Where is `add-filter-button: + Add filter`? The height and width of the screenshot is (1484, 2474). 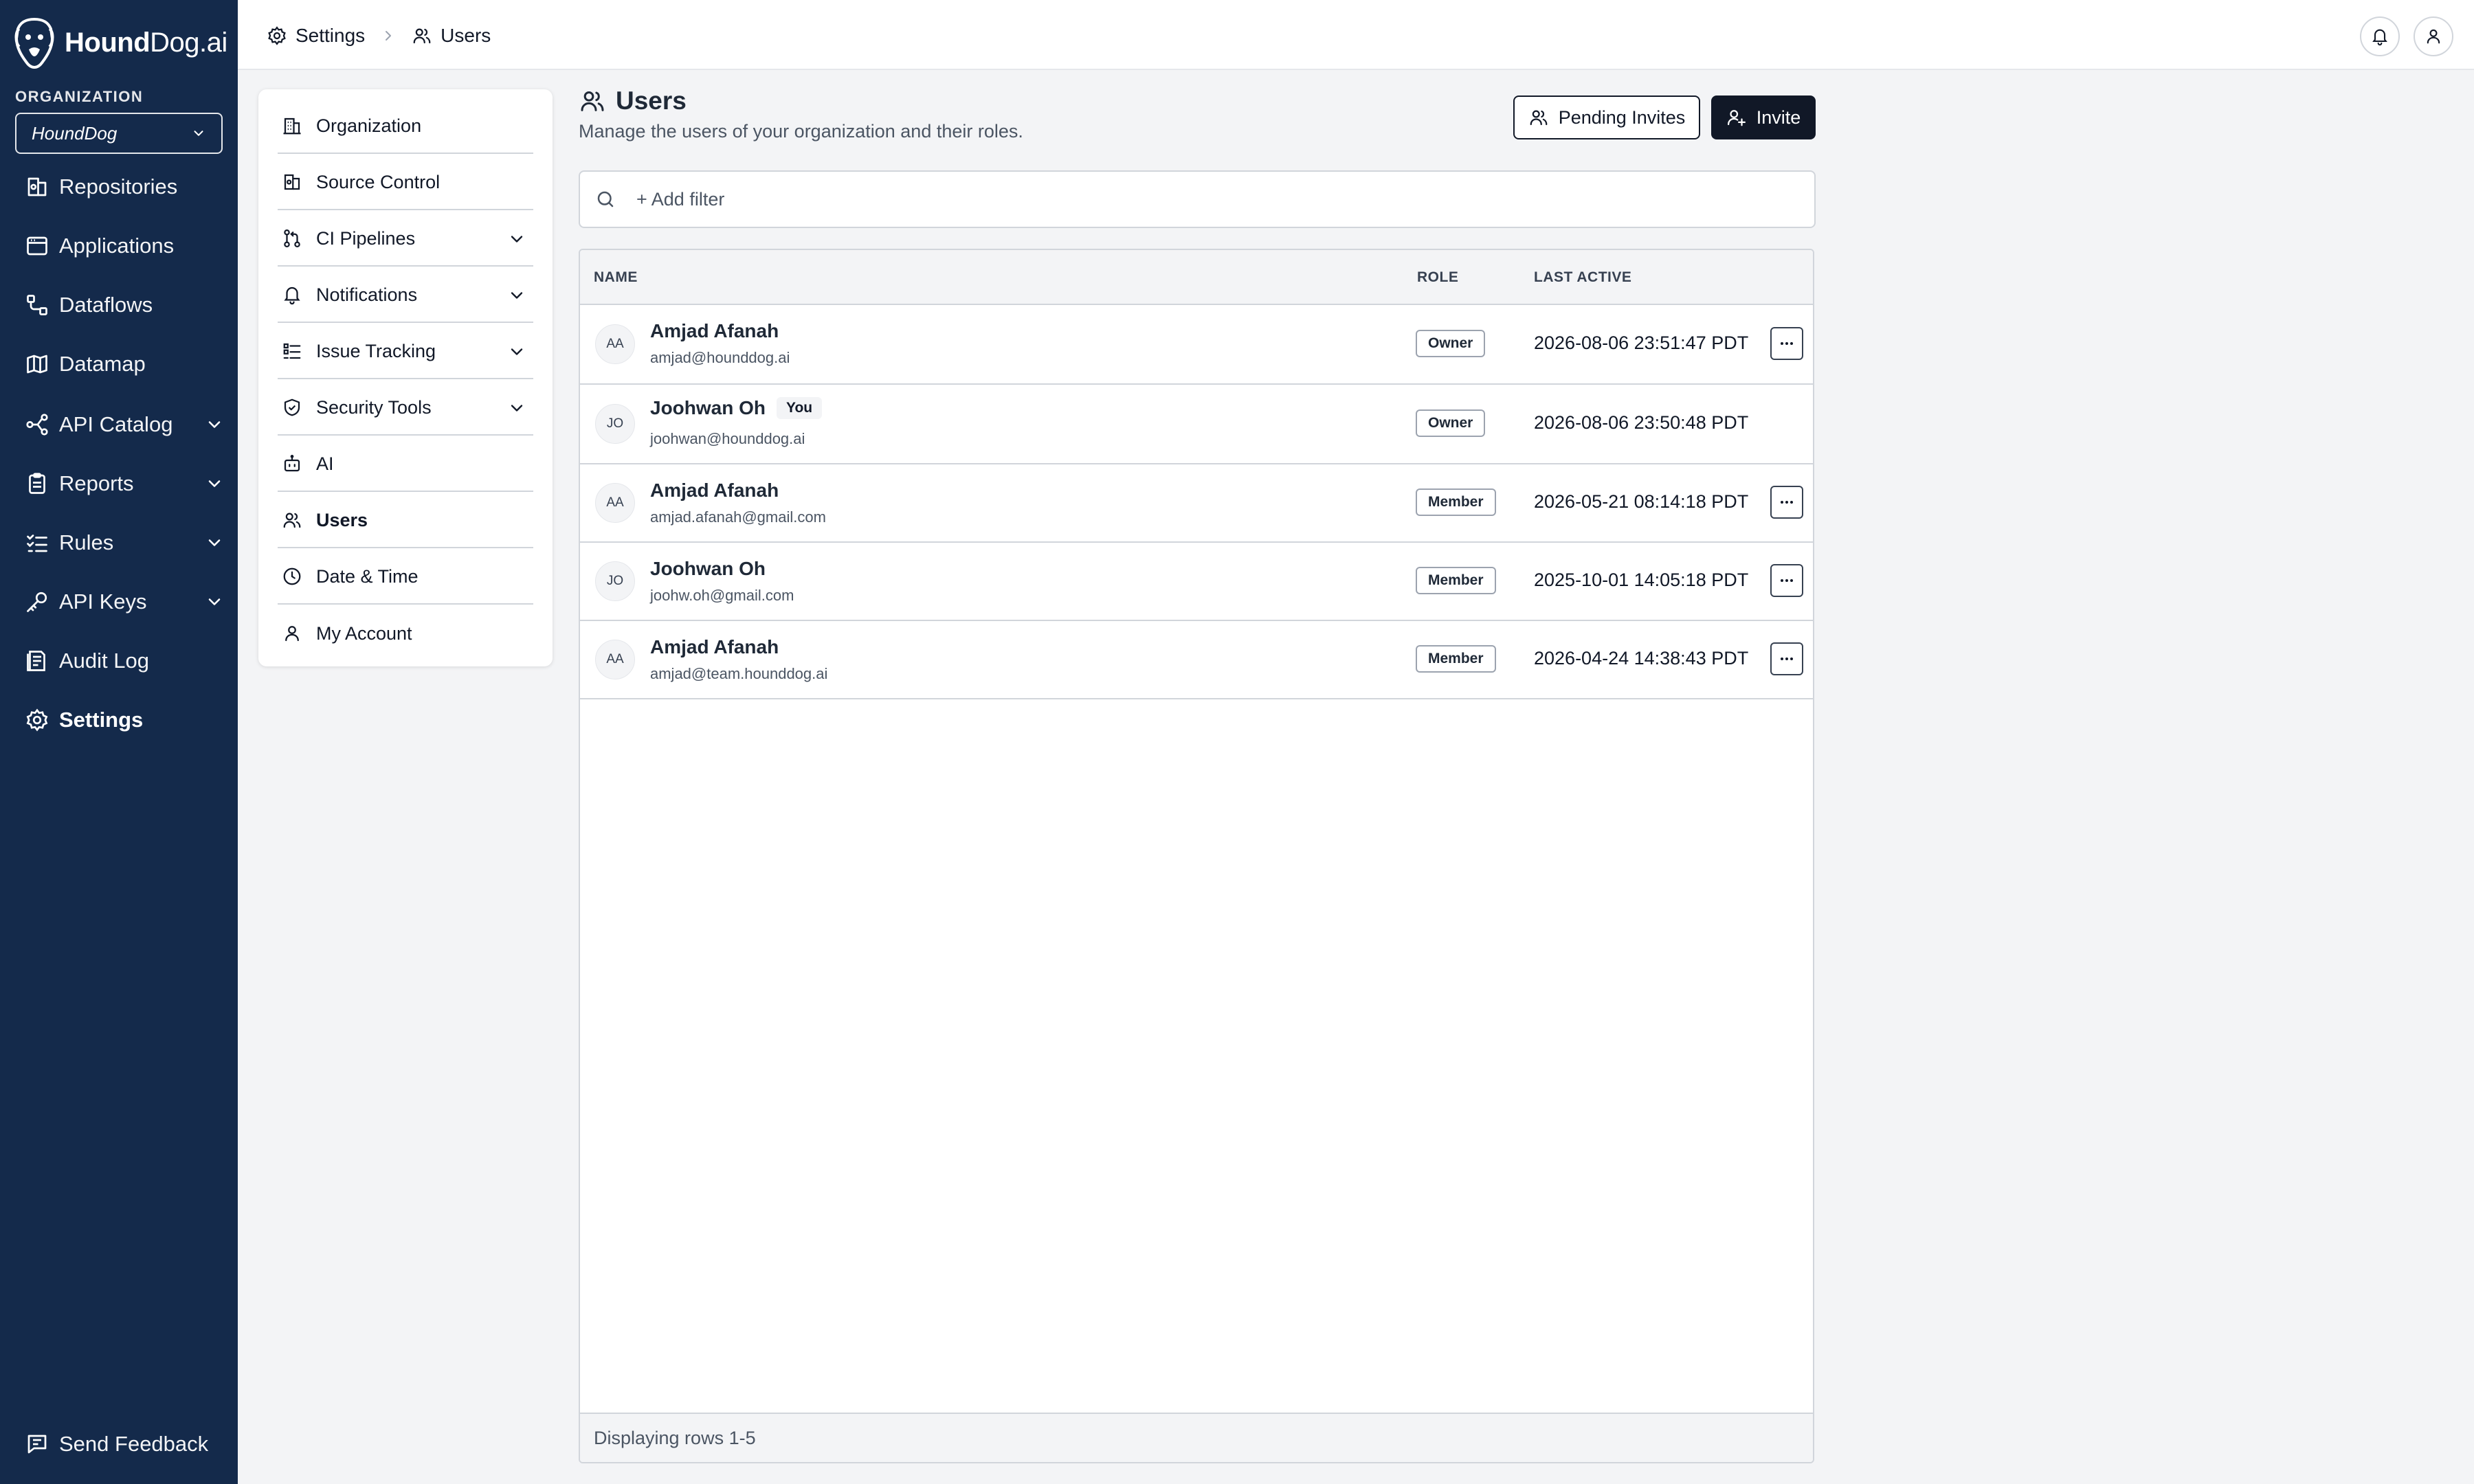 add-filter-button: + Add filter is located at coordinates (680, 199).